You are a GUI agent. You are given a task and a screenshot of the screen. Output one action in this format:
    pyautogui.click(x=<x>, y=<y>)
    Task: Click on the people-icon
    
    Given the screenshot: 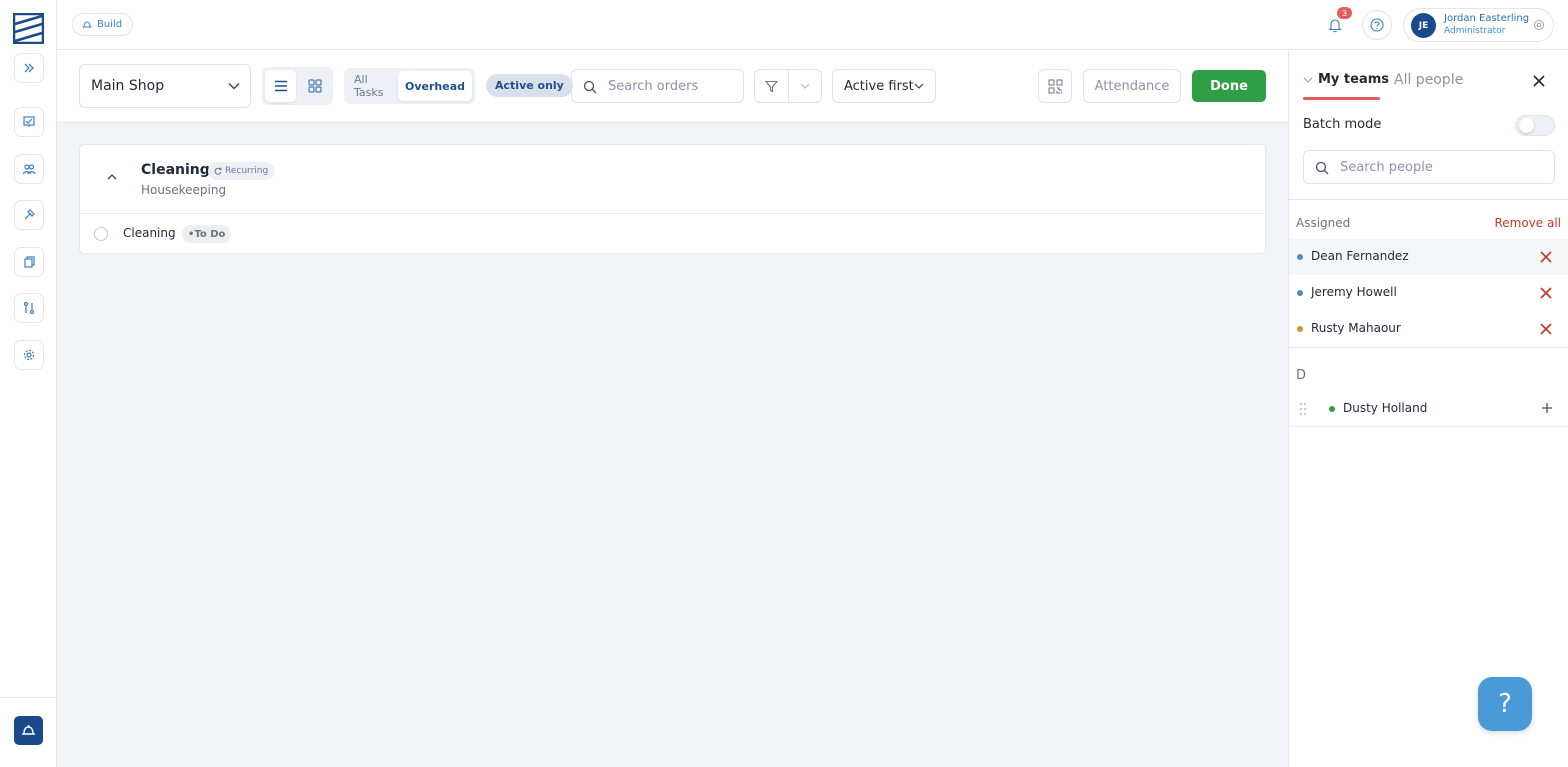 What is the action you would take?
    pyautogui.click(x=29, y=169)
    